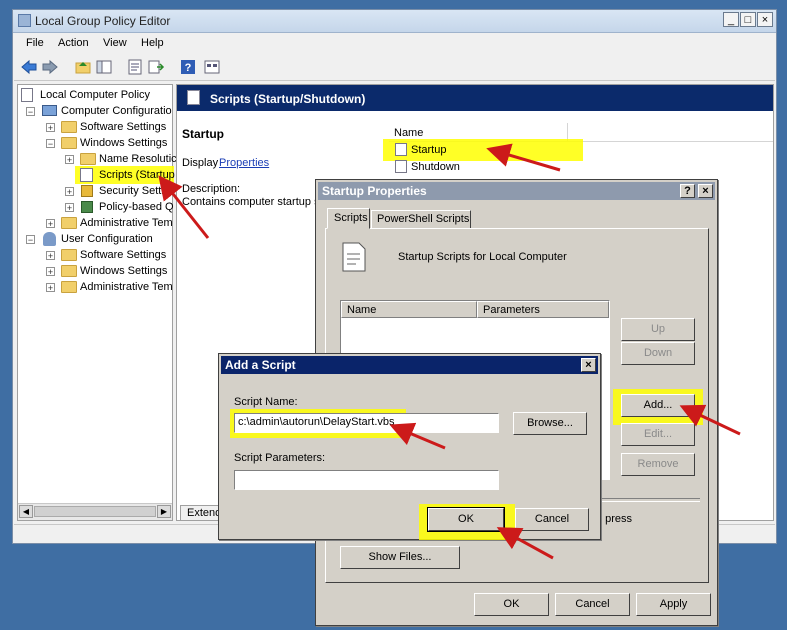 This screenshot has width=787, height=630. What do you see at coordinates (156, 67) in the screenshot?
I see `export-list-icon` at bounding box center [156, 67].